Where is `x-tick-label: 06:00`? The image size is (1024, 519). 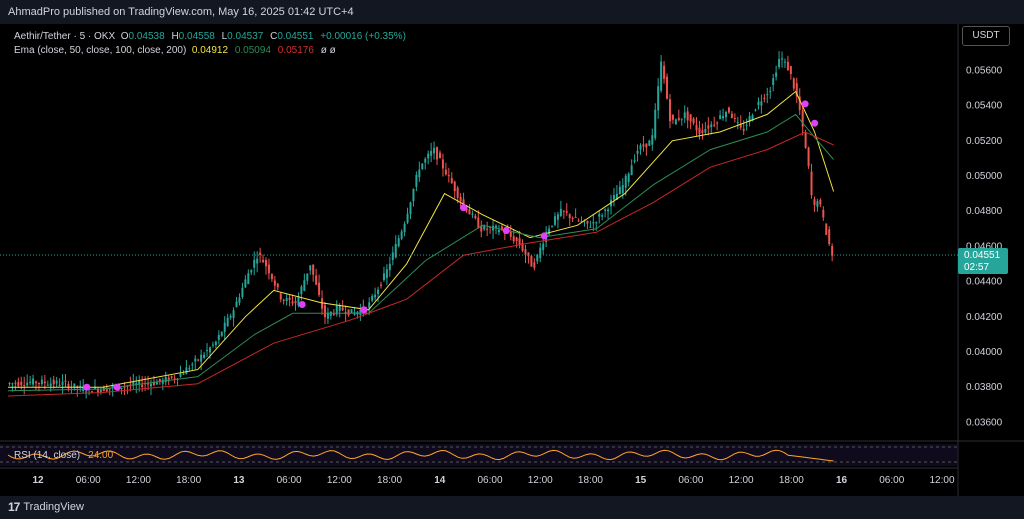
x-tick-label: 06:00 is located at coordinates (88, 480).